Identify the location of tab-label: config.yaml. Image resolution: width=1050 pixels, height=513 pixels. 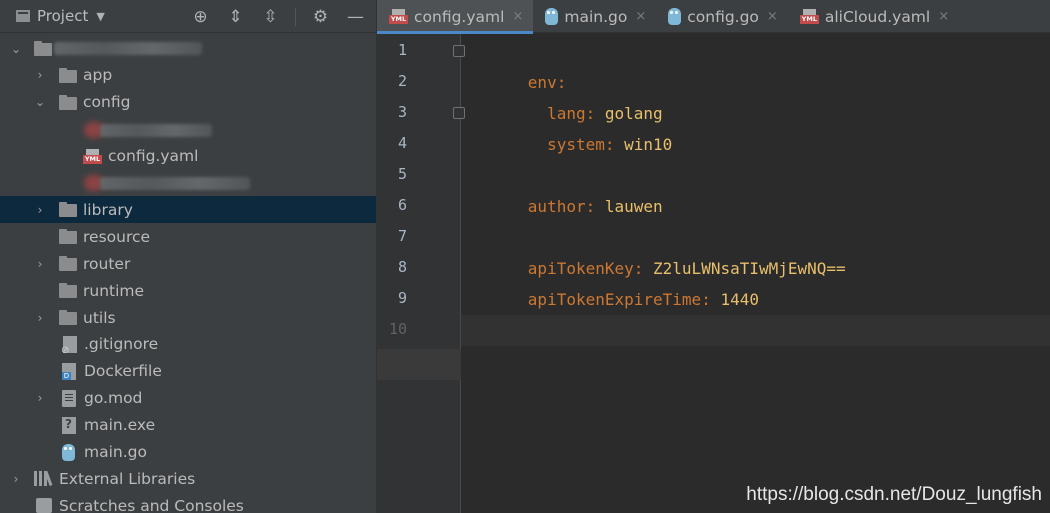
(459, 16).